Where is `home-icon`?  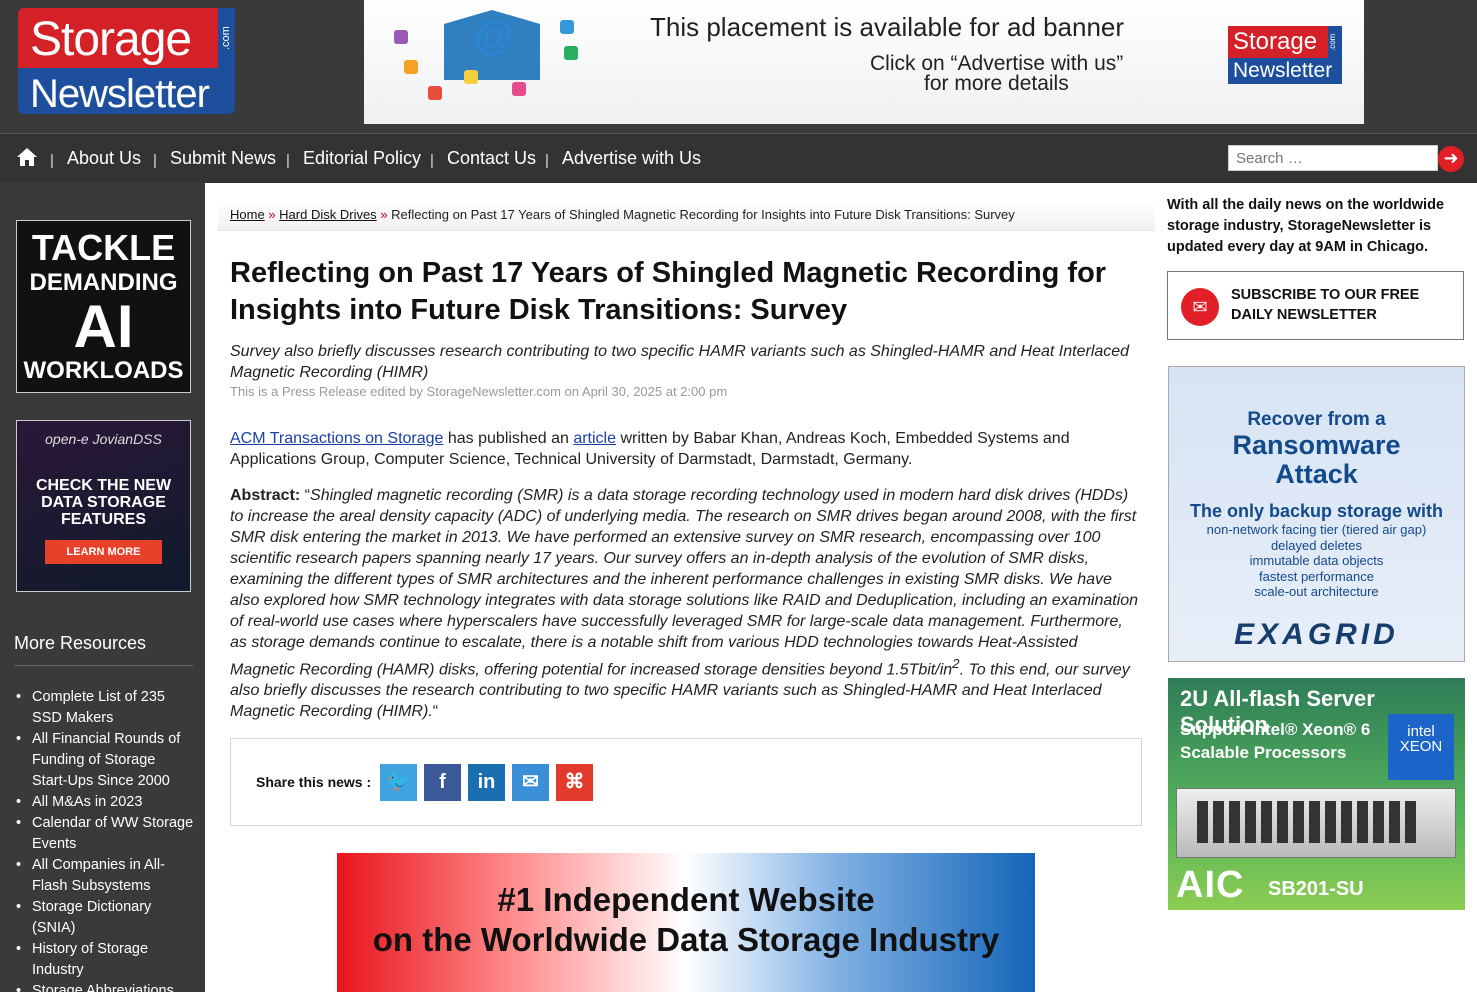 home-icon is located at coordinates (27, 157).